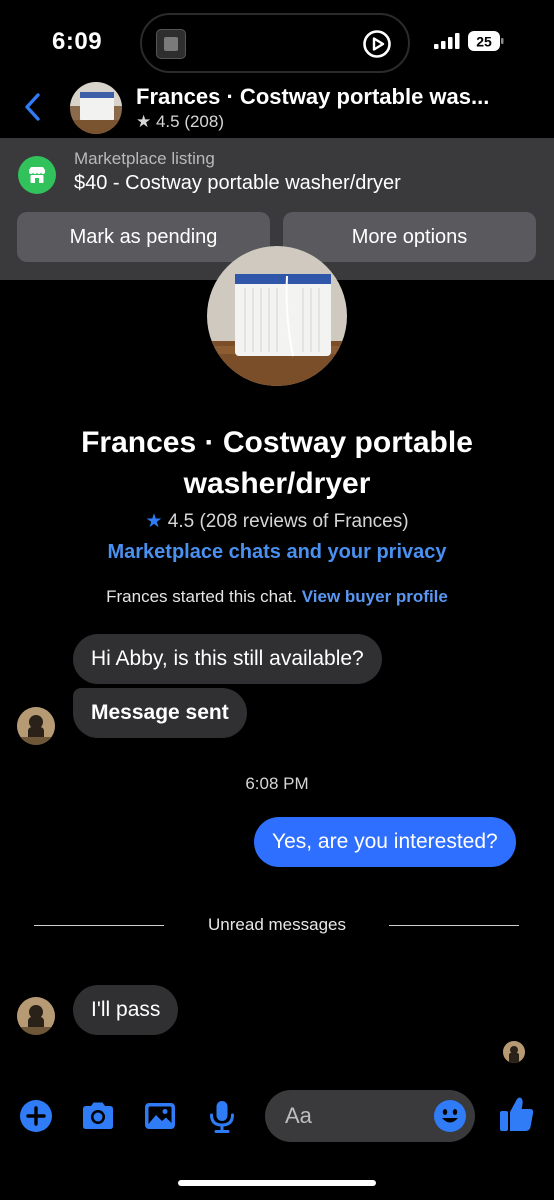 Image resolution: width=554 pixels, height=1200 pixels. I want to click on microphone-icon, so click(222, 1116).